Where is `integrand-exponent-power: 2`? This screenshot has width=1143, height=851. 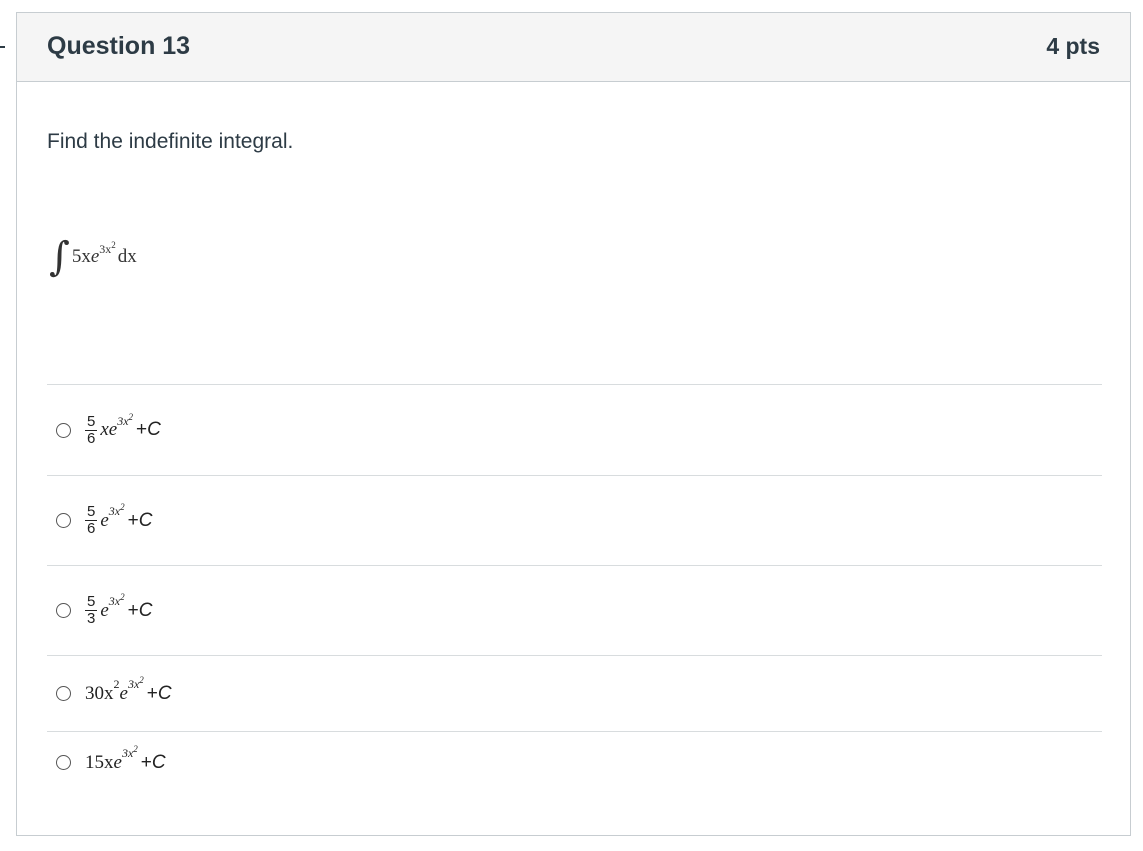
integrand-exponent-power: 2 is located at coordinates (113, 245).